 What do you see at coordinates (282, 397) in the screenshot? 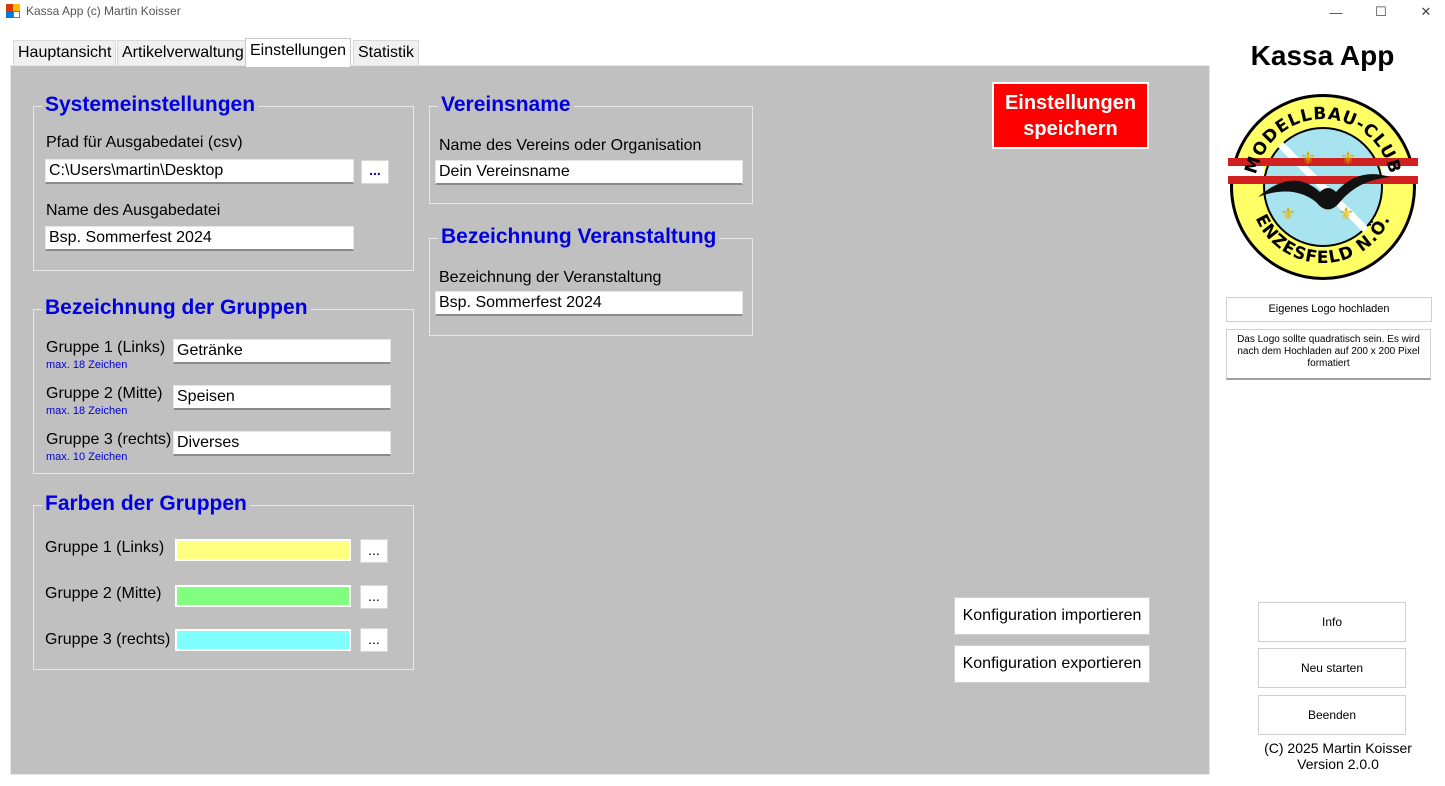
I see `group2-name-field: Speisen` at bounding box center [282, 397].